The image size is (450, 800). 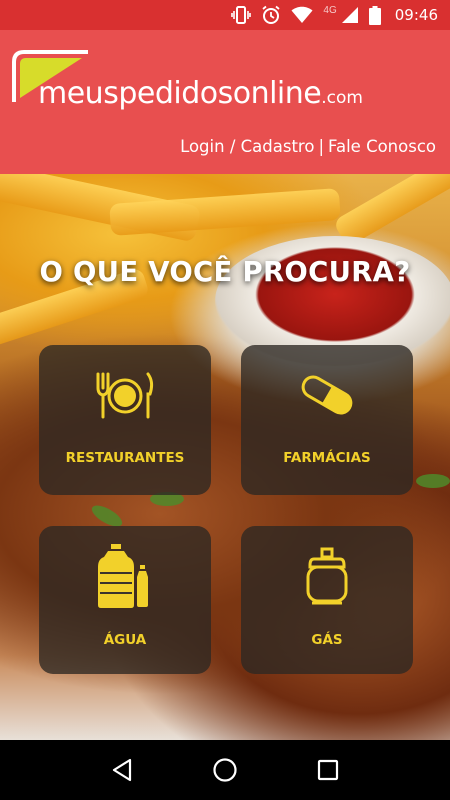 What do you see at coordinates (225, 15) in the screenshot?
I see `status-bar: 4G 09:46` at bounding box center [225, 15].